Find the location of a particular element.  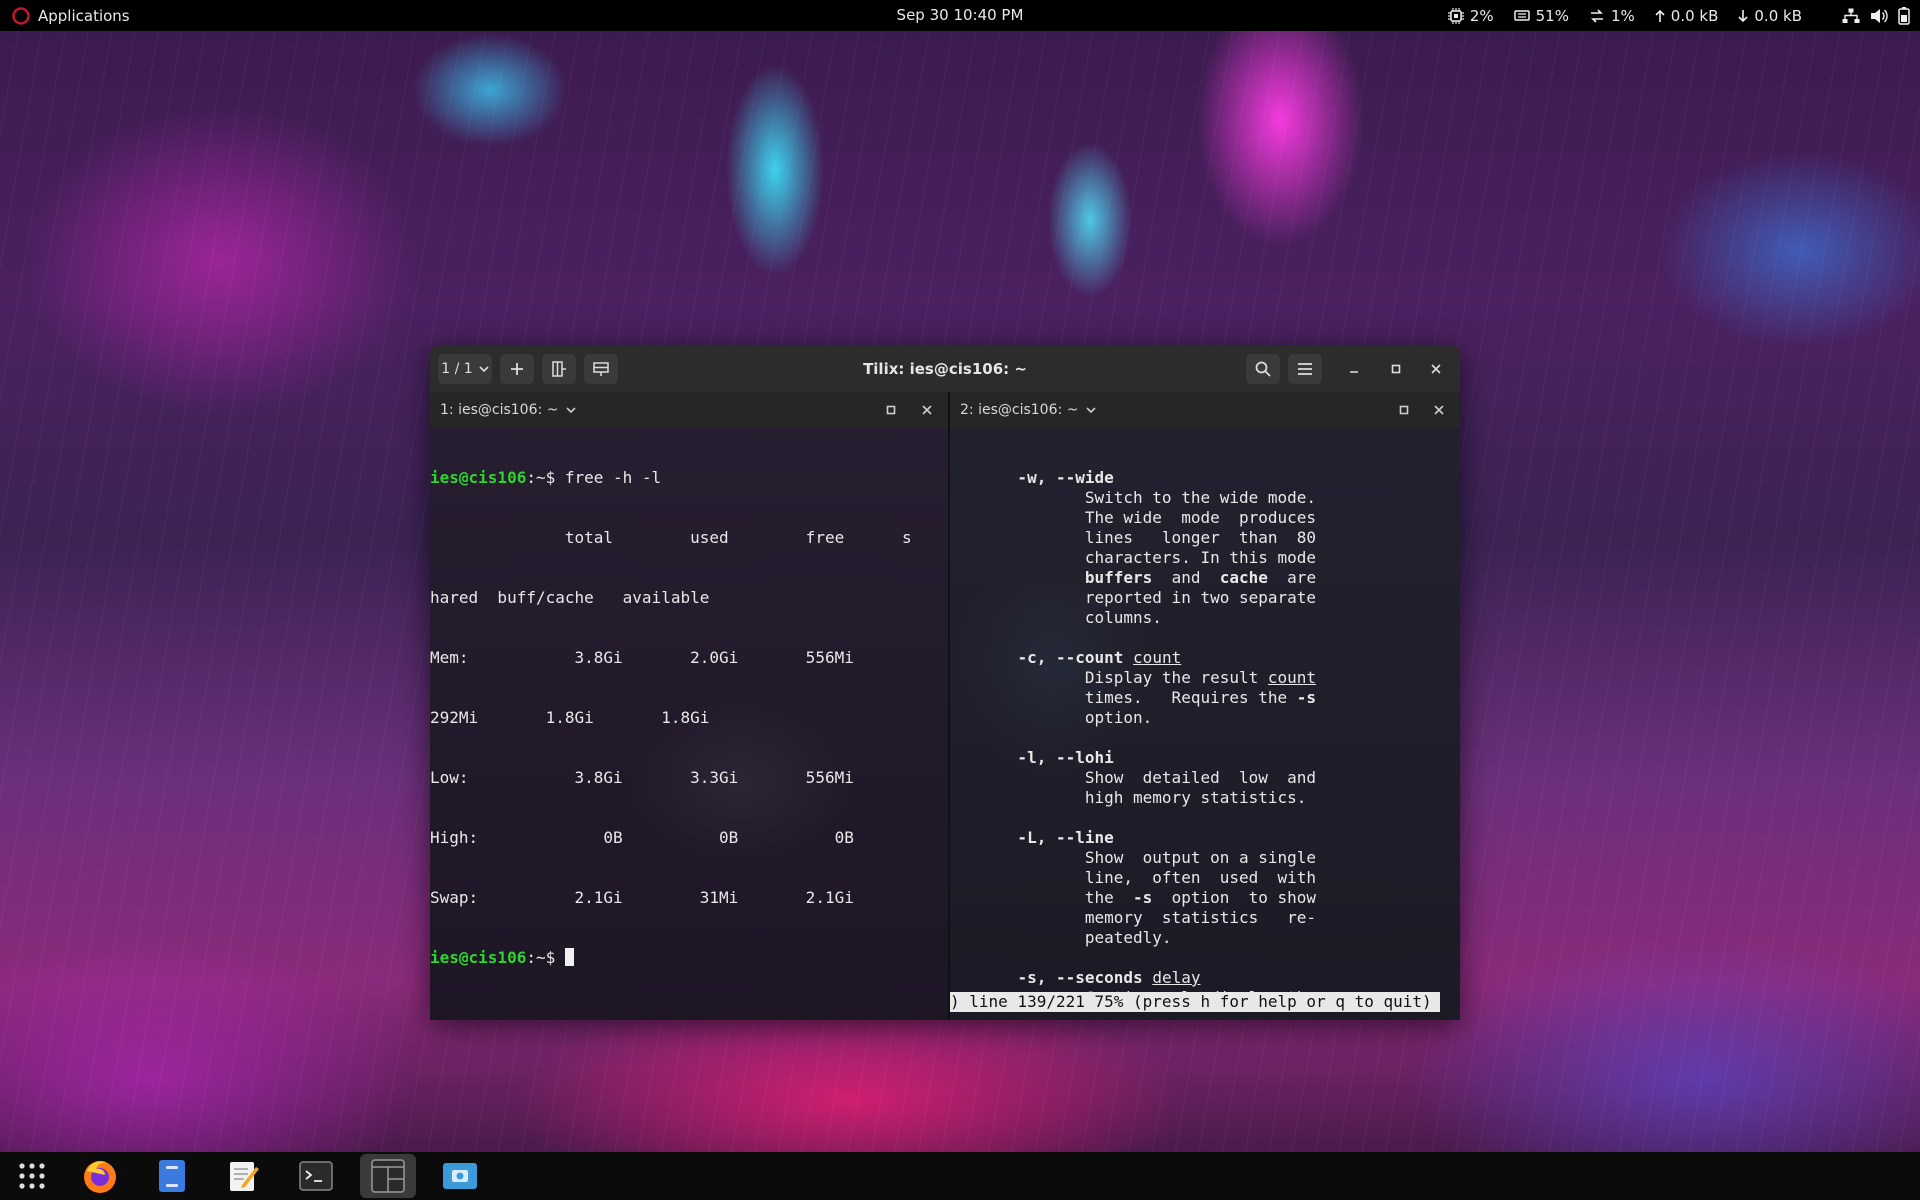

man-line: -s, --seconds delay is located at coordinates (1205, 978).